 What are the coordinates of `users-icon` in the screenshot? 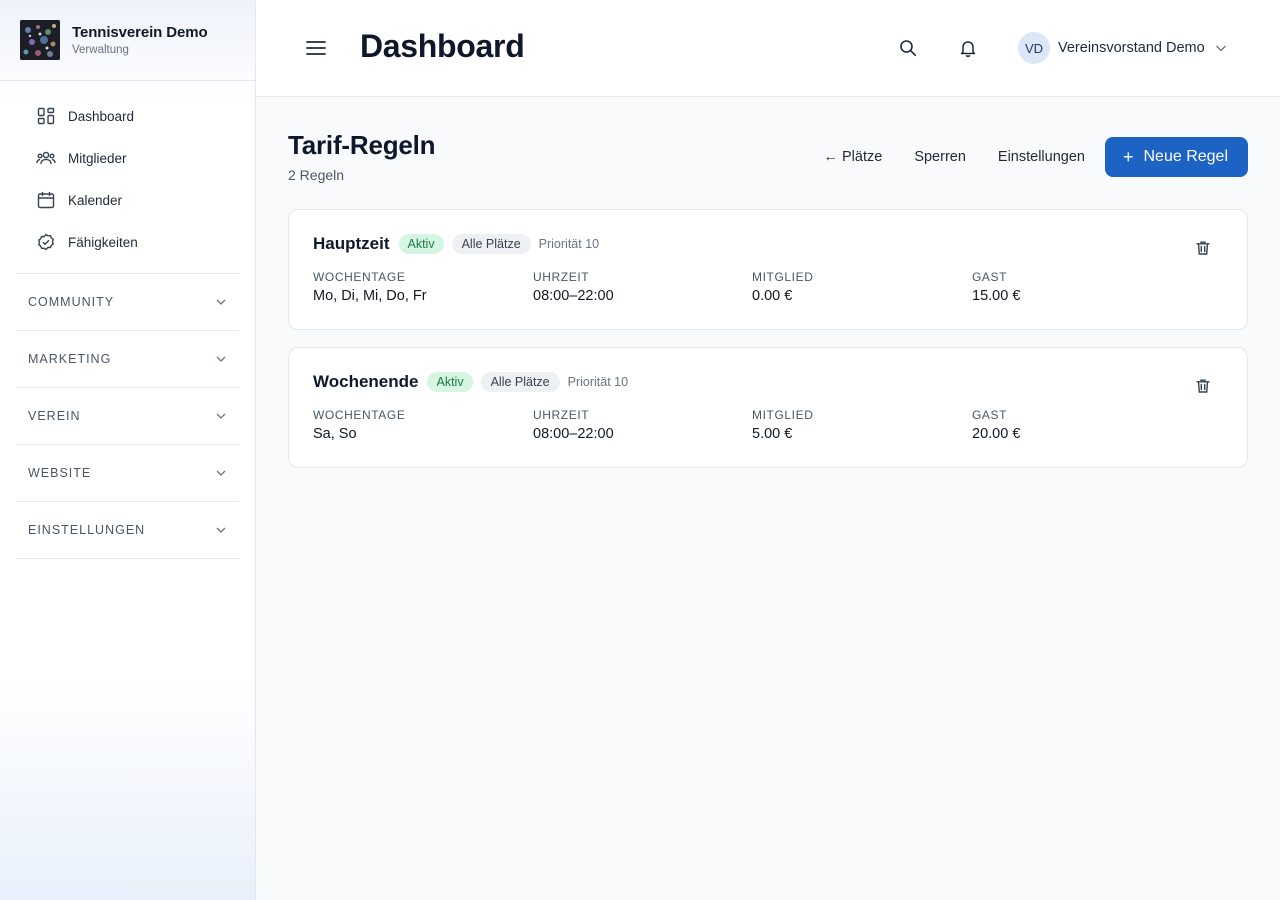 It's located at (46, 158).